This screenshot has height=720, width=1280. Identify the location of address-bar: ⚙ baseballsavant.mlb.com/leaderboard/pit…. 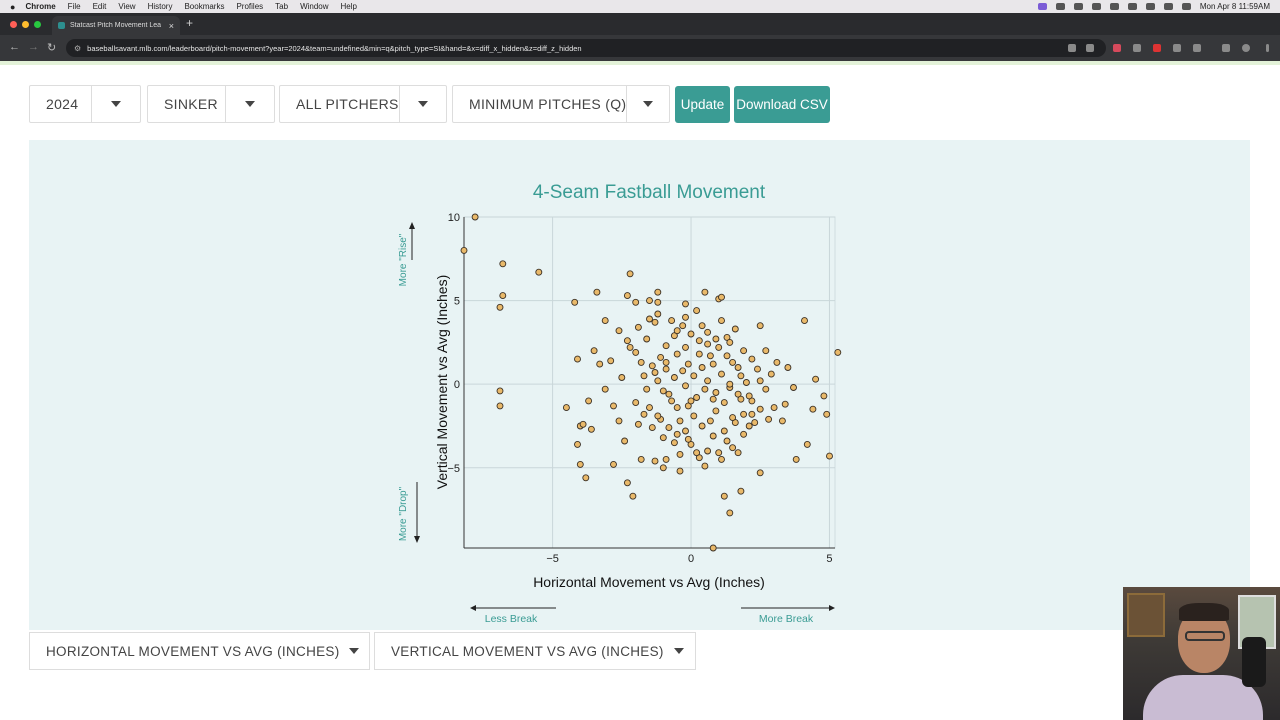
(586, 48).